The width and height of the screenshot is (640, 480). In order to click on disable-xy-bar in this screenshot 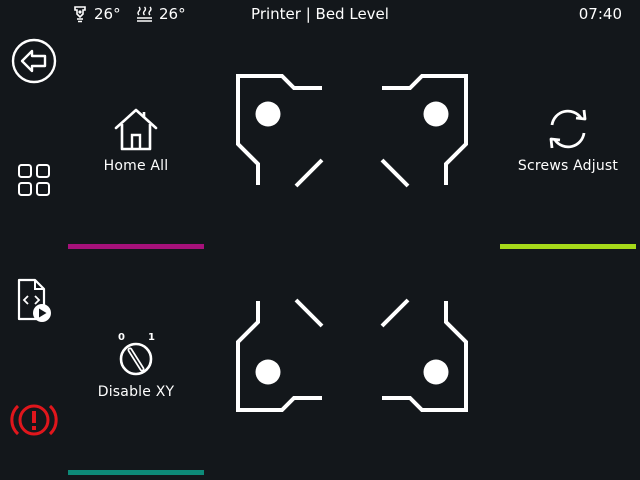, I will do `click(136, 472)`.